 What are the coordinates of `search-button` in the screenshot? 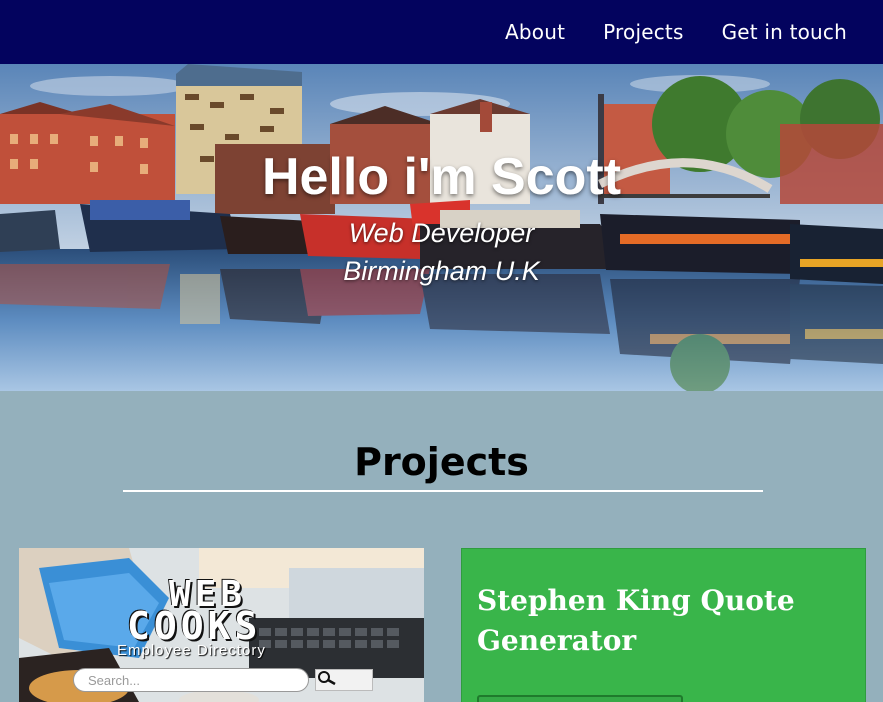 It's located at (344, 680).